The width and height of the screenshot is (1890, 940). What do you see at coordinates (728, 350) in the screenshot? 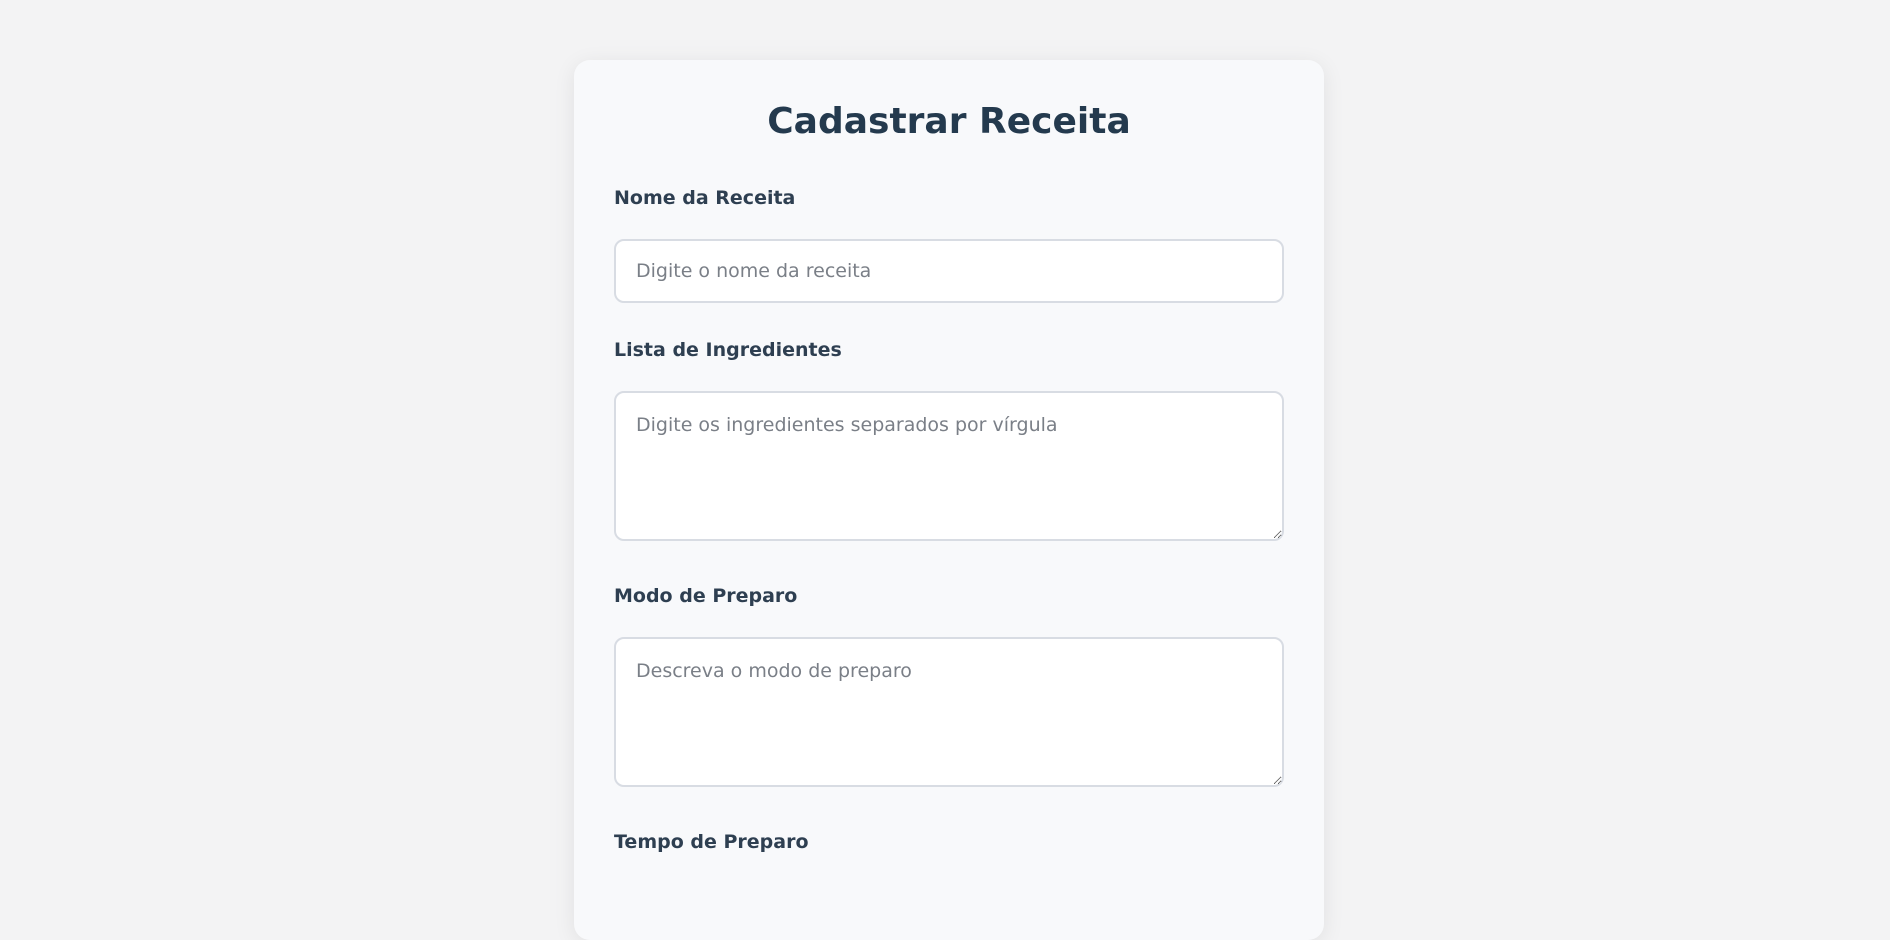
I see `ingredients-label: Lista de Ingredientes` at bounding box center [728, 350].